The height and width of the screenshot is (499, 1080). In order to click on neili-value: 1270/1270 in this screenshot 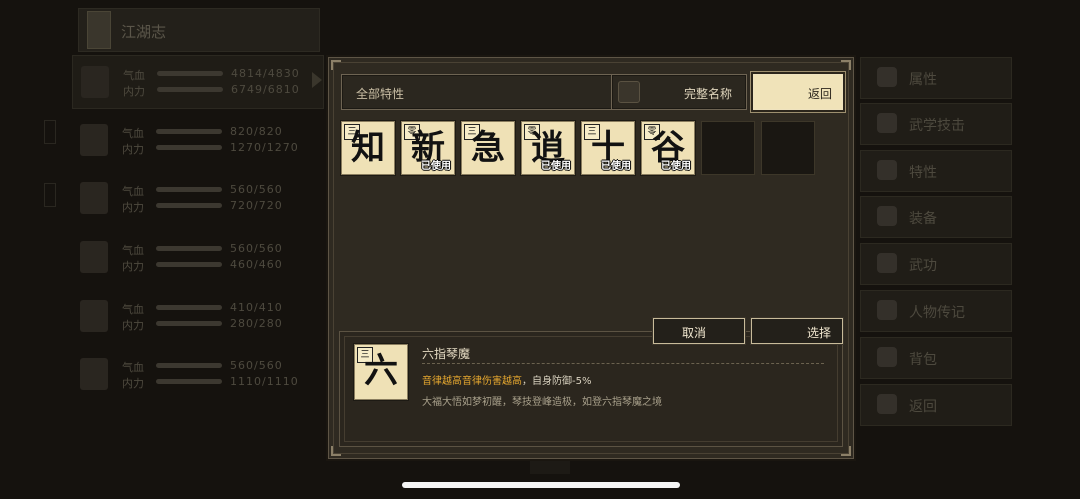, I will do `click(264, 147)`.